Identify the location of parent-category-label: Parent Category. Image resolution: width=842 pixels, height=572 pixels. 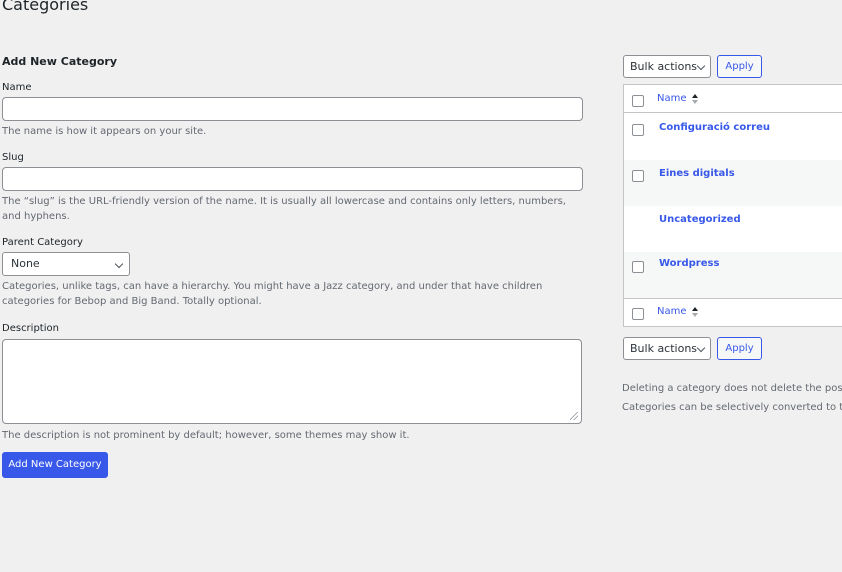
(42, 242).